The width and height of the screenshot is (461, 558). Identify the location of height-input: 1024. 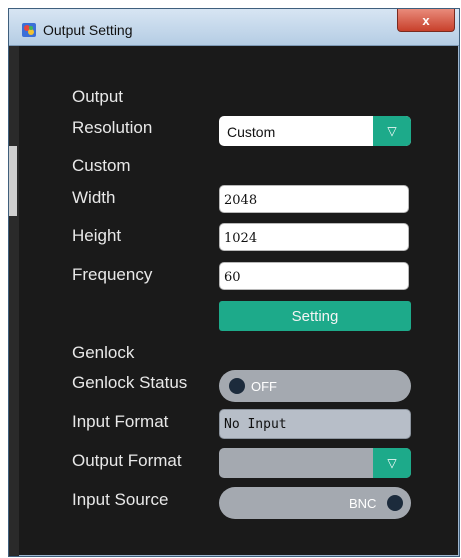
(314, 237).